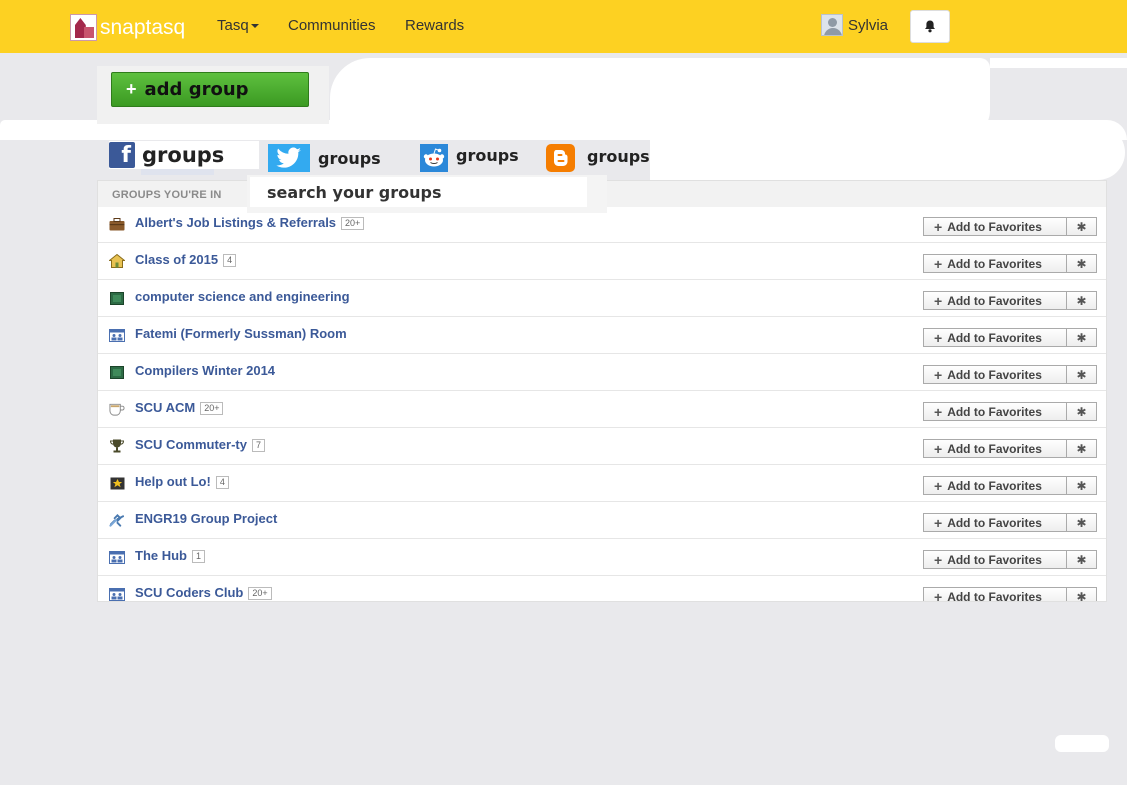  Describe the element at coordinates (177, 259) in the screenshot. I see `group-name: Class of 2015` at that location.